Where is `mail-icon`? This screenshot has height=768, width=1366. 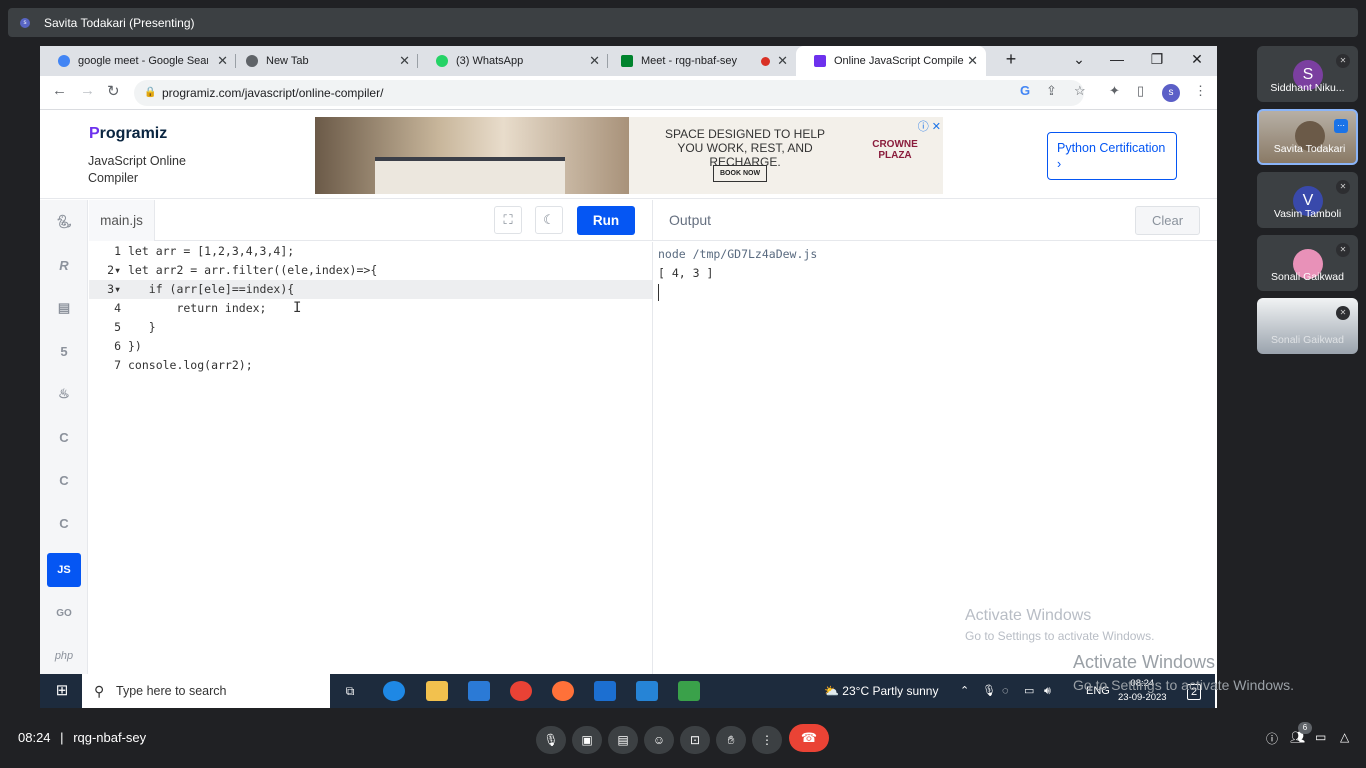 mail-icon is located at coordinates (605, 691).